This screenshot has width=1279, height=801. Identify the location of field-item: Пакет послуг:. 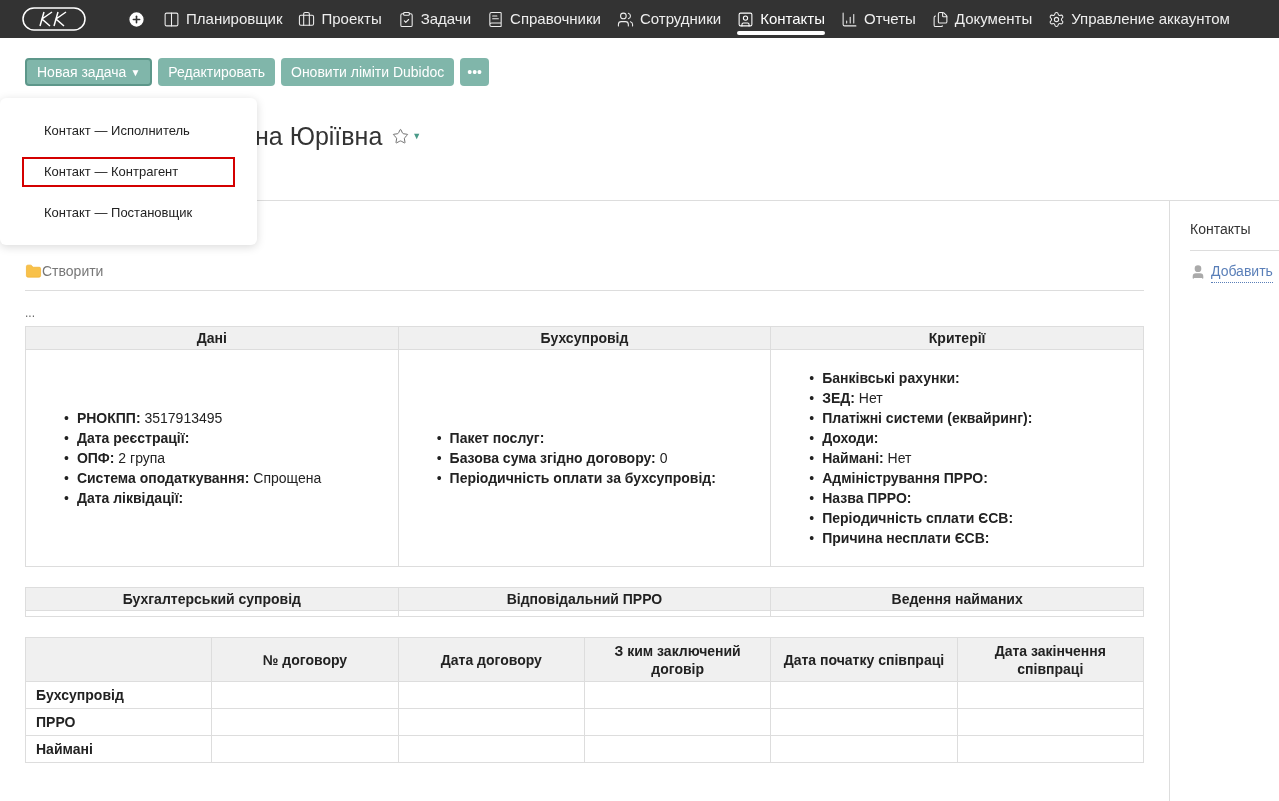
(497, 438).